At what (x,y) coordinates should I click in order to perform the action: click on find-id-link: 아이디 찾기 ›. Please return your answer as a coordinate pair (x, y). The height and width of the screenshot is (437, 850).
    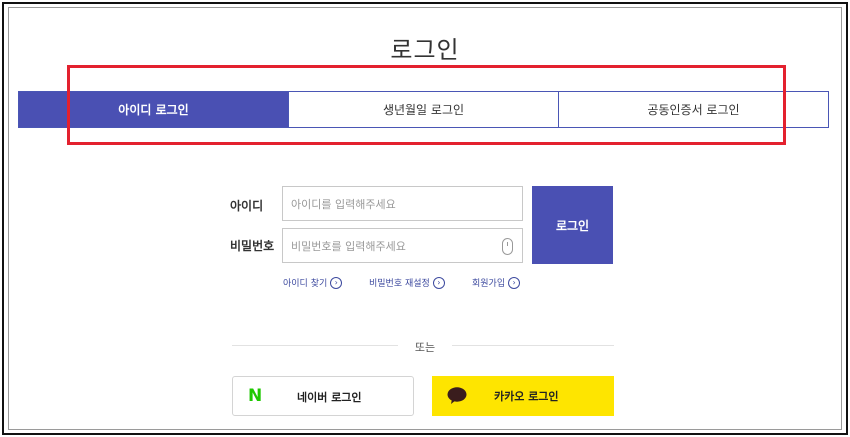
    Looking at the image, I should click on (313, 282).